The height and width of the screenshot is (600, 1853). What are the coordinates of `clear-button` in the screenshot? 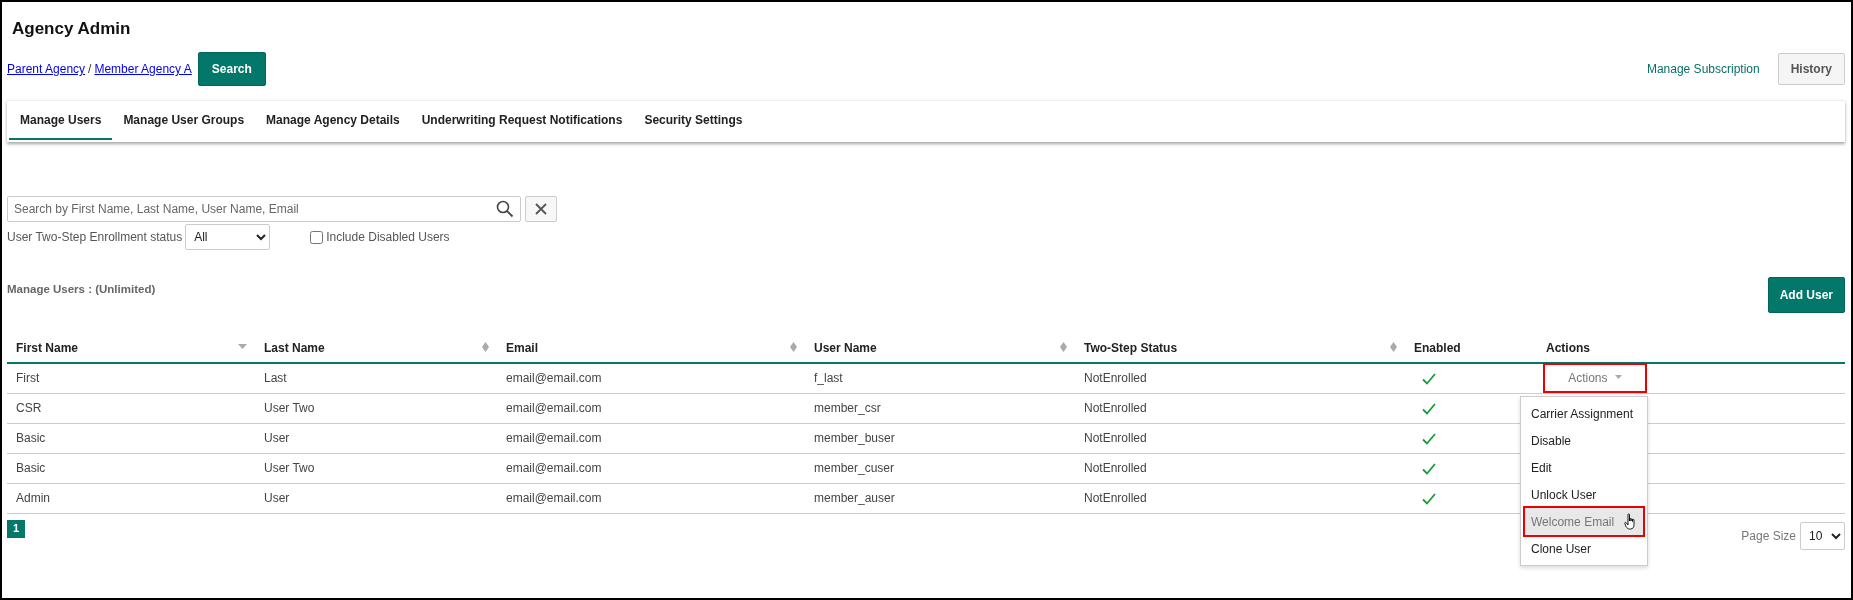 It's located at (541, 209).